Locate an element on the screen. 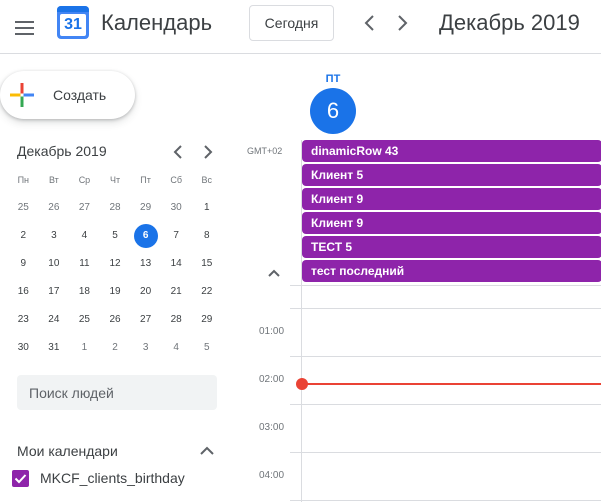 Image resolution: width=601 pixels, height=502 pixels. mini-calendar-day: 17 is located at coordinates (54, 292).